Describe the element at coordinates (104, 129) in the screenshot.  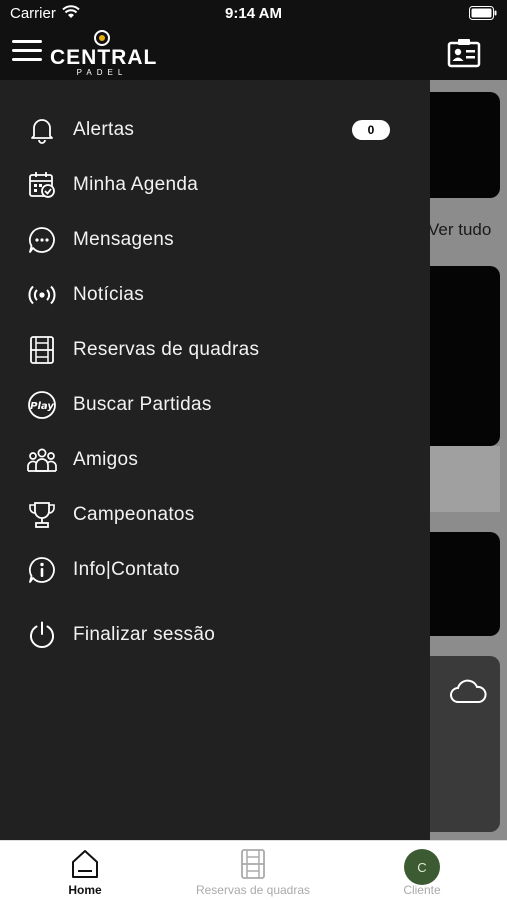
I see `menu-item-label: Alertas` at that location.